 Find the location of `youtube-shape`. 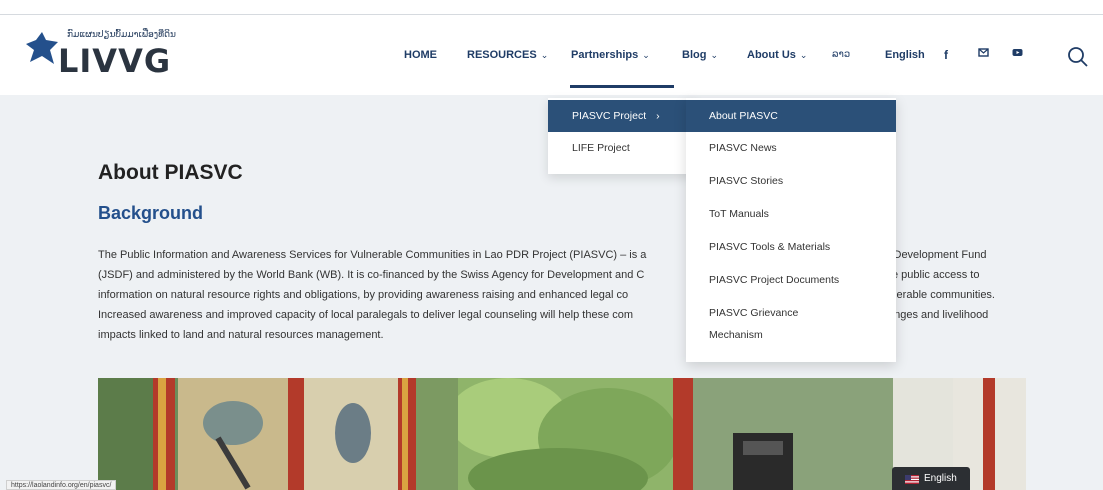

youtube-shape is located at coordinates (1017, 52).